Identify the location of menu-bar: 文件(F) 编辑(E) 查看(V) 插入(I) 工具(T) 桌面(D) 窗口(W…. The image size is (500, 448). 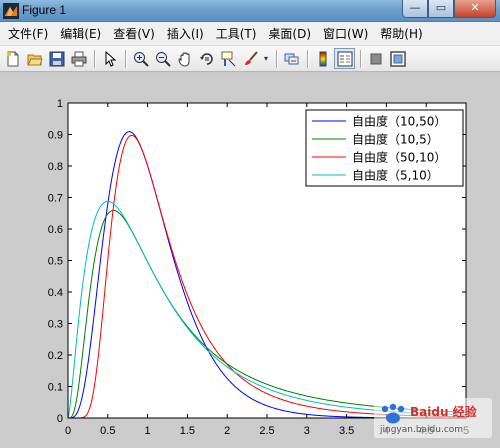
(250, 34).